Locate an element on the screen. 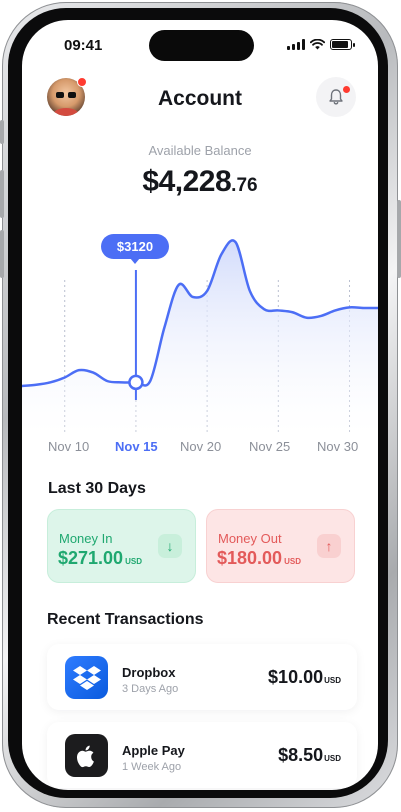 Image resolution: width=401 pixels, height=812 pixels. balance-main: $4,228 is located at coordinates (187, 181).